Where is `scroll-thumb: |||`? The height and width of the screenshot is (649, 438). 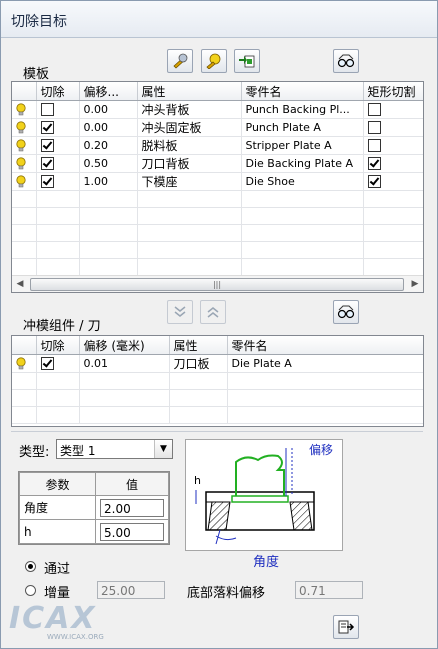 scroll-thumb: ||| is located at coordinates (217, 284).